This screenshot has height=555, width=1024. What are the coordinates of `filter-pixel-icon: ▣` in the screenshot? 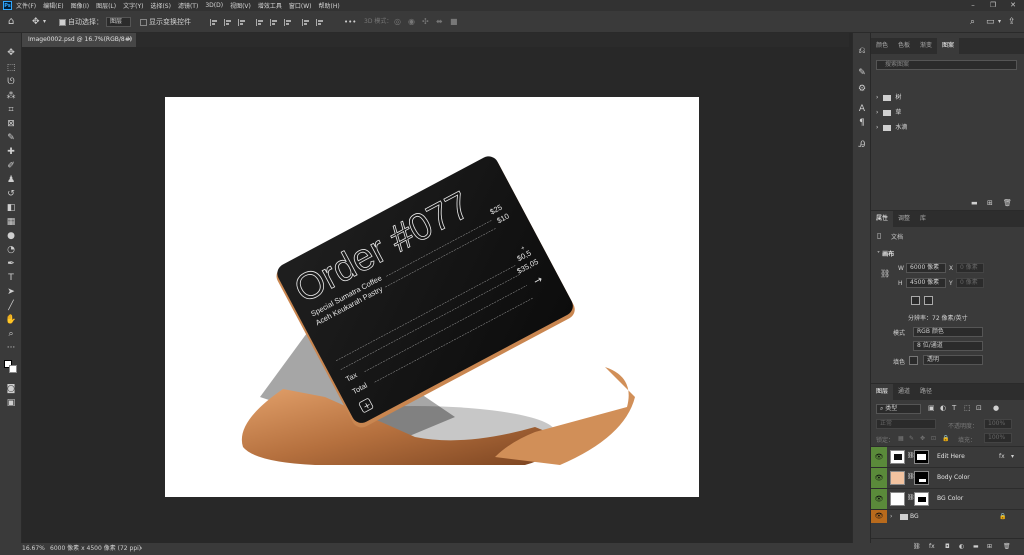 It's located at (931, 408).